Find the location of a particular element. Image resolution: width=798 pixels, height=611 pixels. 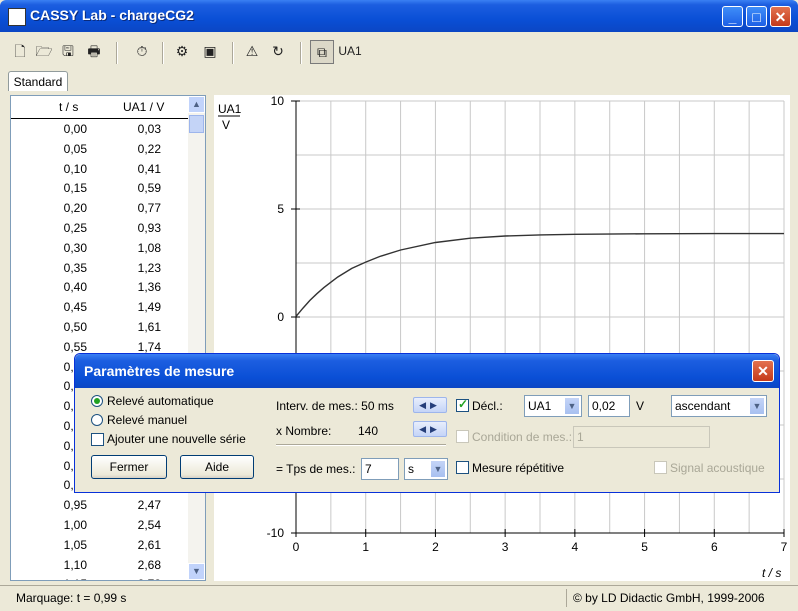

alarm-icon: ⚠ is located at coordinates (252, 52).